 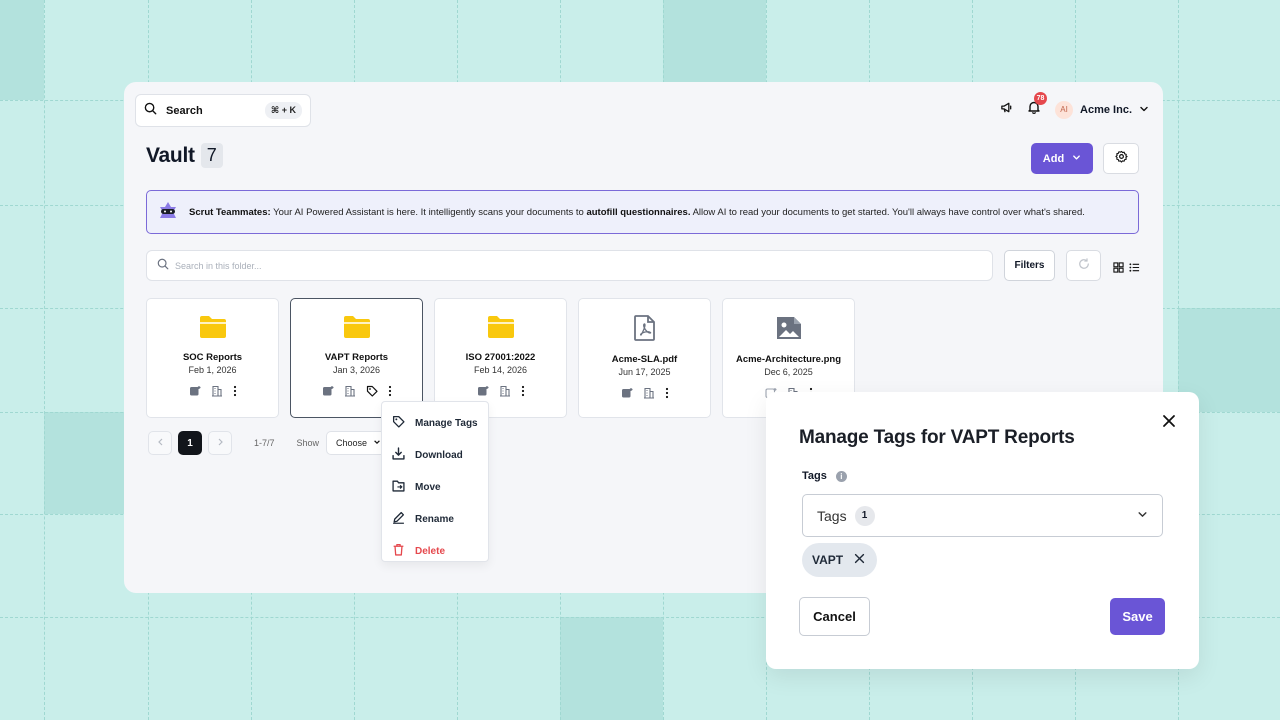 I want to click on file-date: Dec 6, 2025, so click(x=788, y=372).